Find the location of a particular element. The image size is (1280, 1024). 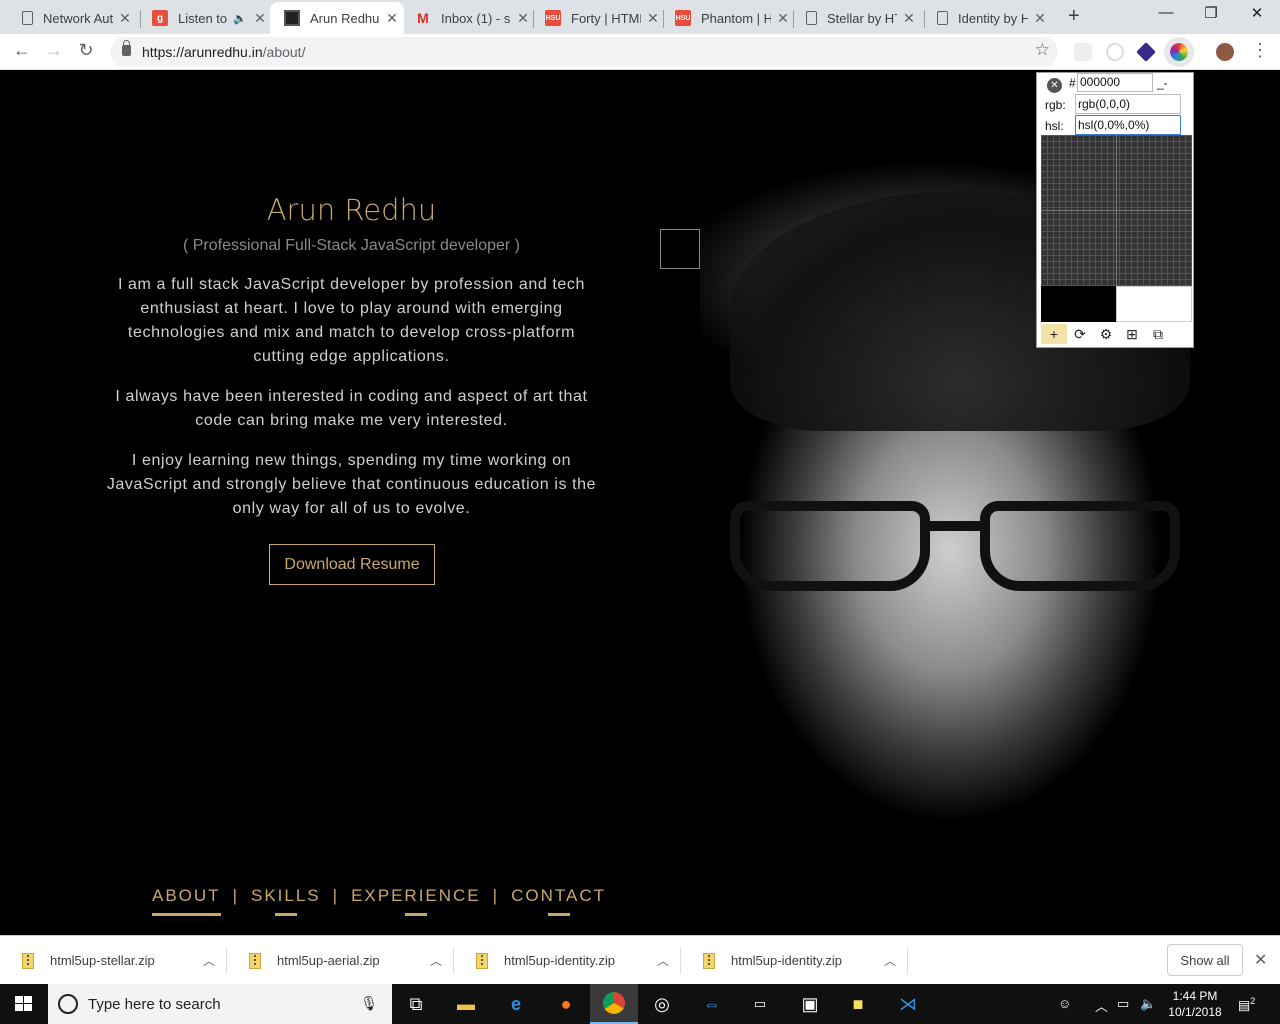

color-picker-extension-icon is located at coordinates (1179, 52).